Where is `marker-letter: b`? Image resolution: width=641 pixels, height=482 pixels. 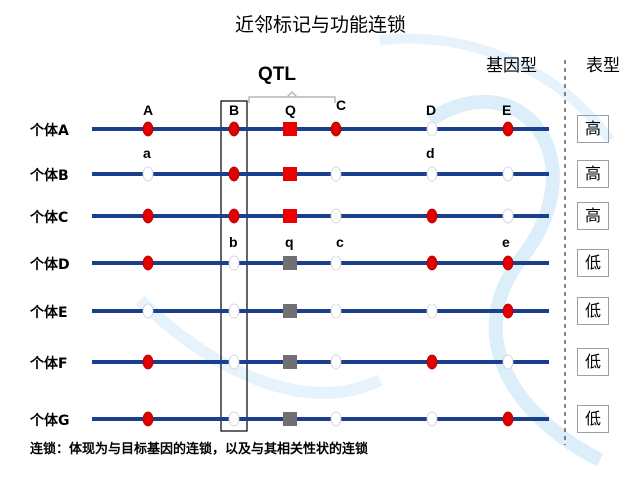 marker-letter: b is located at coordinates (233, 242).